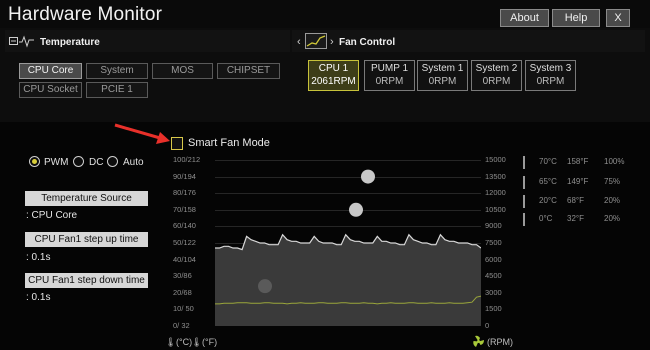 The image size is (650, 350). What do you see at coordinates (493, 226) in the screenshot?
I see `right-axis-tick: 9000` at bounding box center [493, 226].